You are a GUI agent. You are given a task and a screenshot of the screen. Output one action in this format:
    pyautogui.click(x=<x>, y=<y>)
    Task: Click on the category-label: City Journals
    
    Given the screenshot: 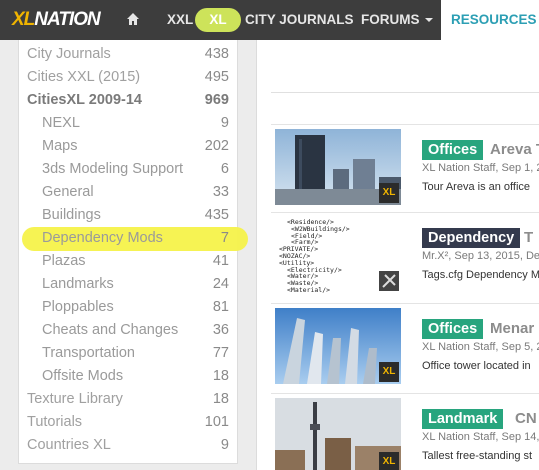 What is the action you would take?
    pyautogui.click(x=69, y=54)
    